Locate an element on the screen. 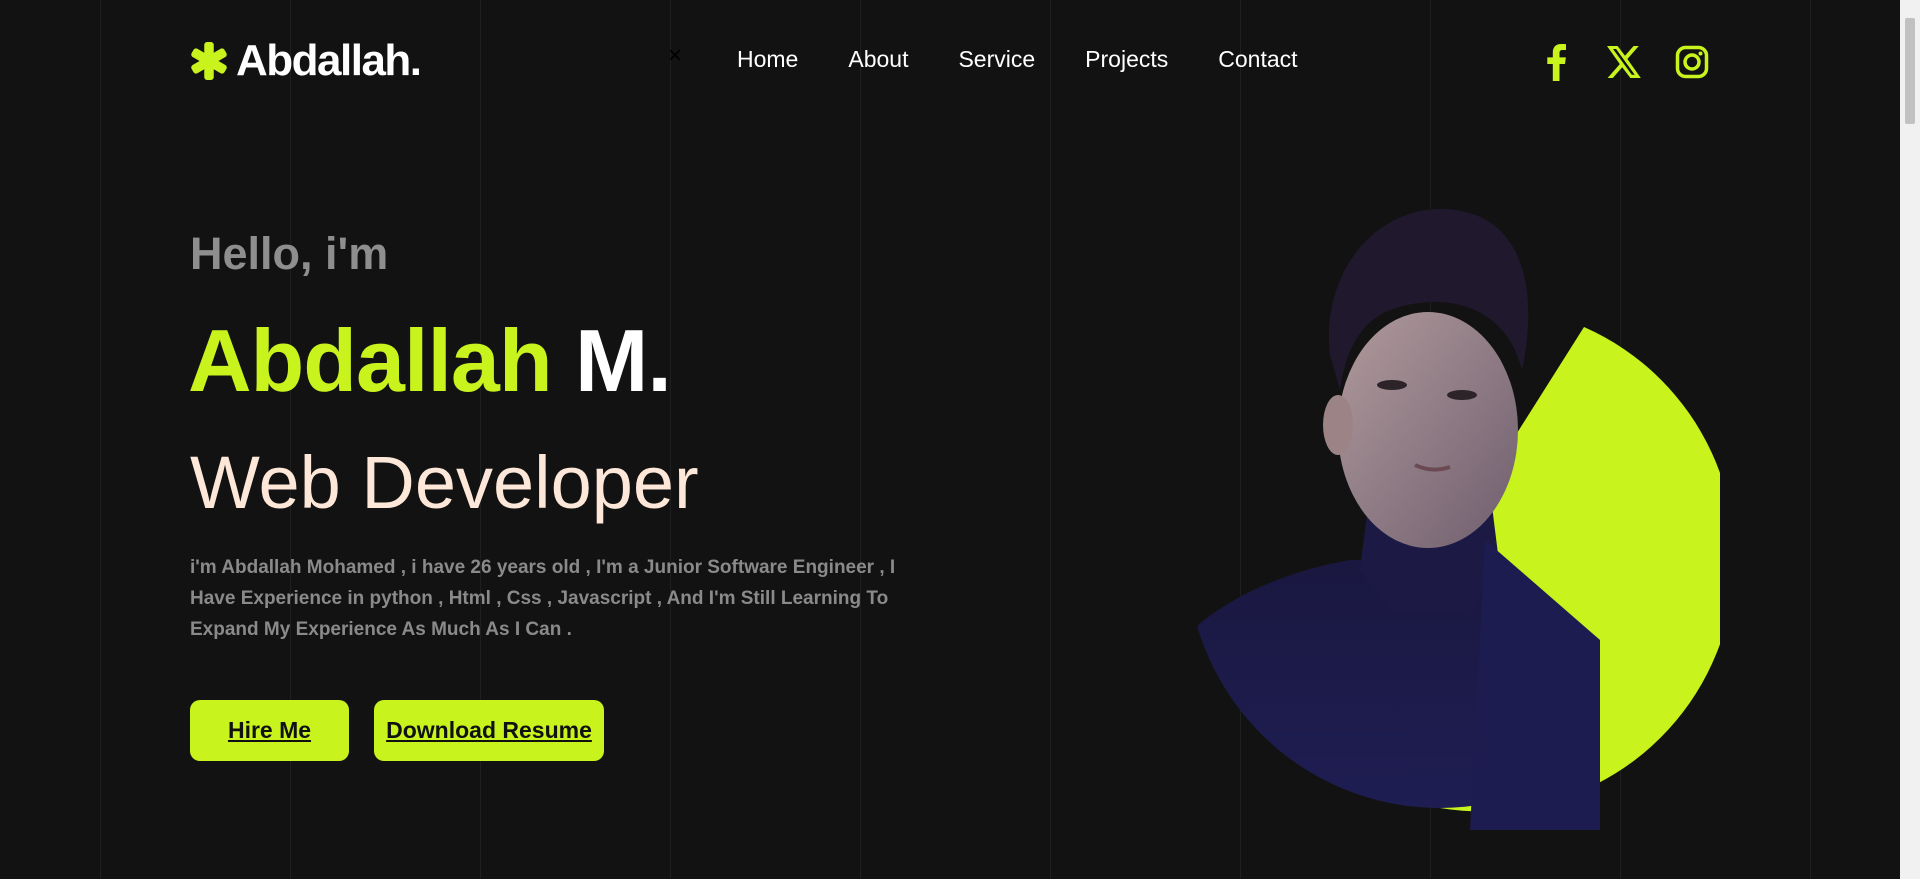 The height and width of the screenshot is (879, 1920). close-menu-icon: × is located at coordinates (675, 56).